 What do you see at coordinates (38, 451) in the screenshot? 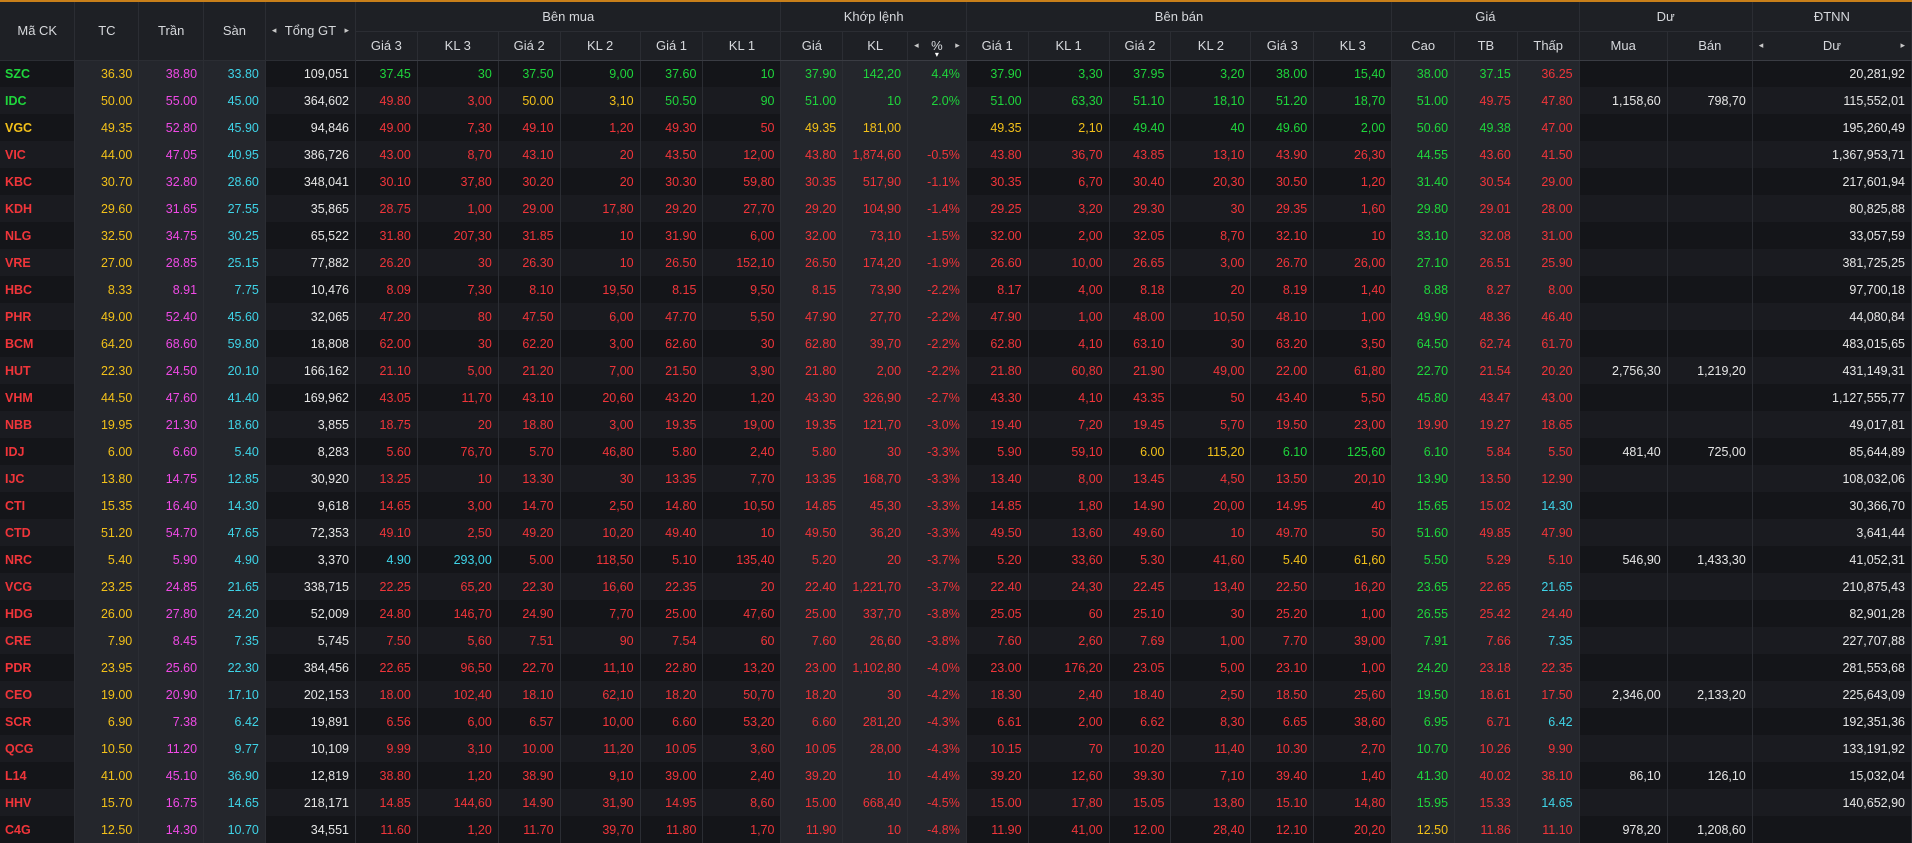
I see `symbol-cell: IDJ` at bounding box center [38, 451].